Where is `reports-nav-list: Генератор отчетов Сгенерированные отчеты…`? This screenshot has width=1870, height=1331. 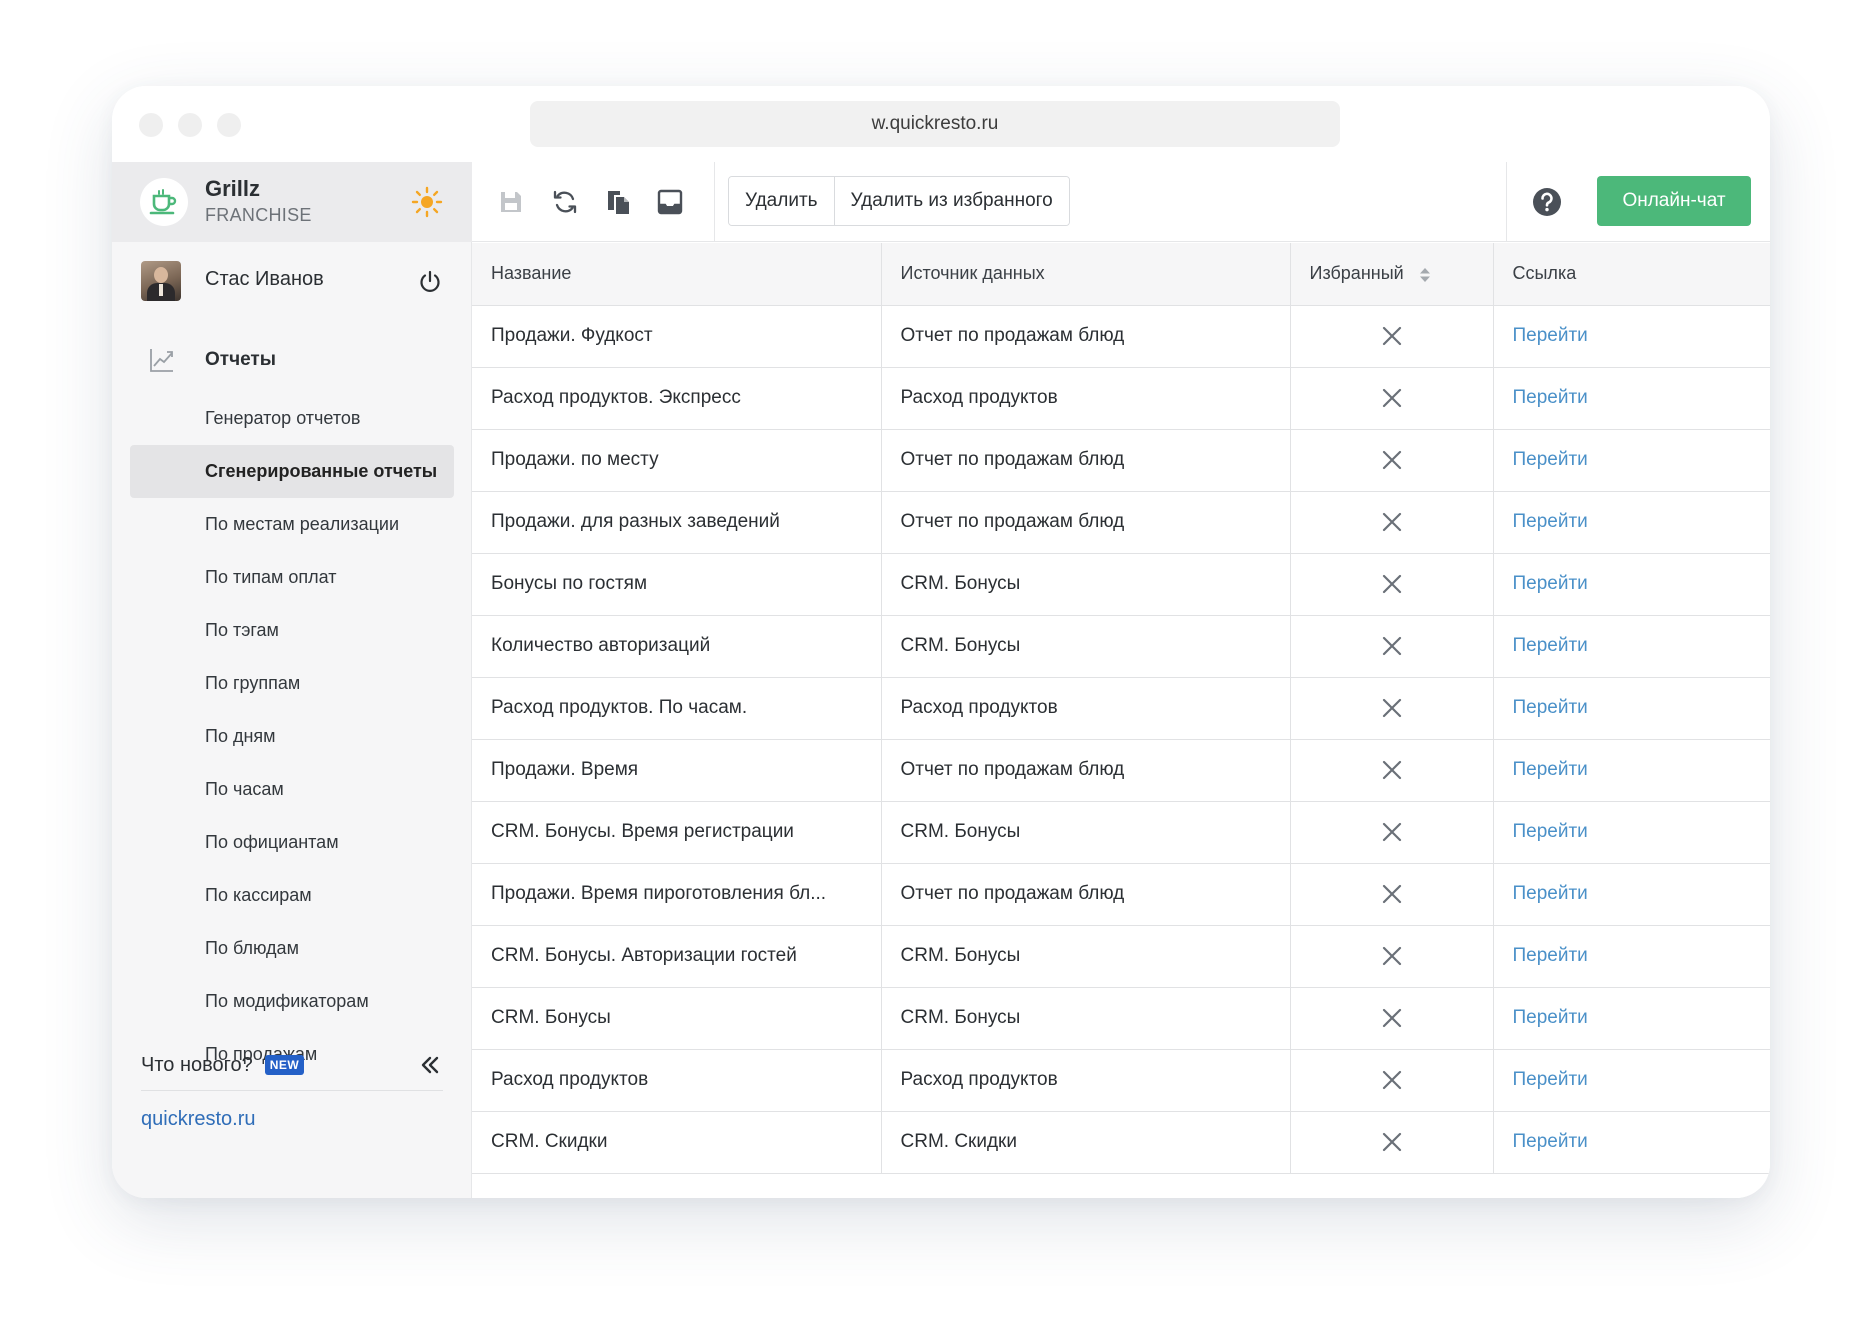
reports-nav-list: Генератор отчетов Сгенерированные отчеты… is located at coordinates (292, 736).